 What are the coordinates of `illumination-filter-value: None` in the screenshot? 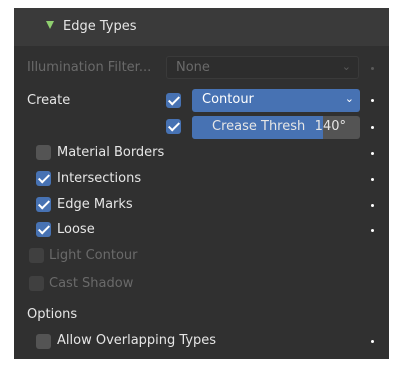 It's located at (193, 67).